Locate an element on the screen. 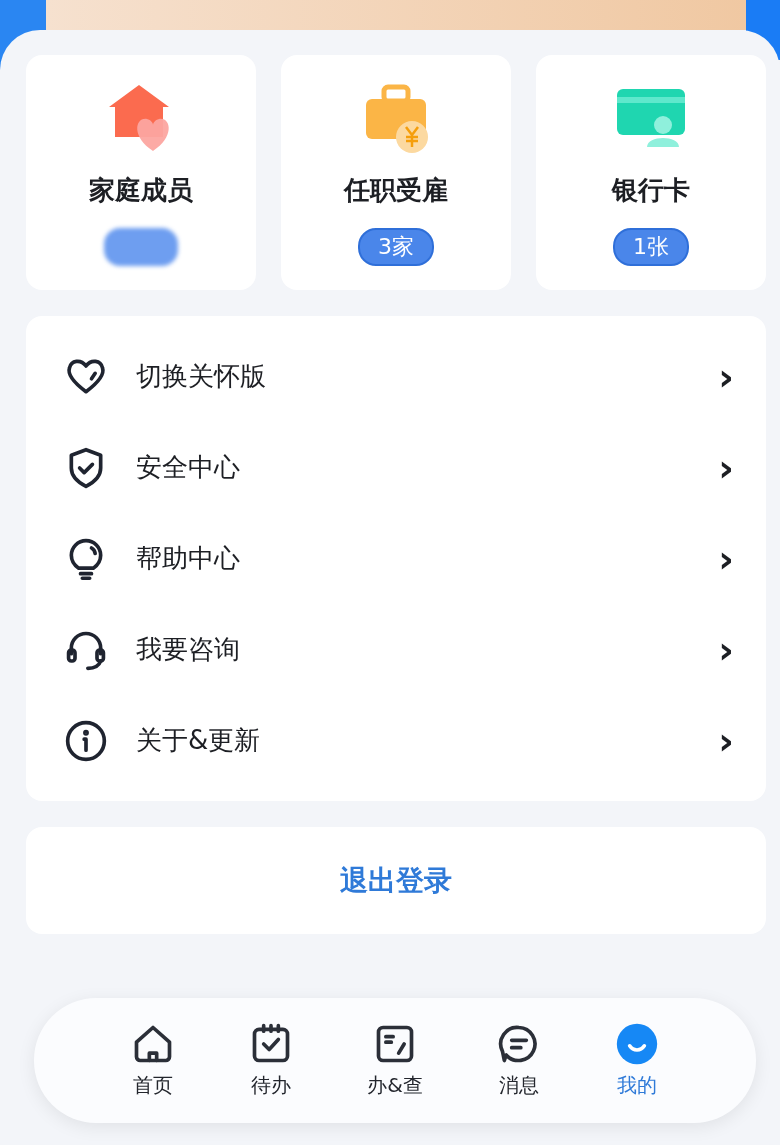  smile-icon is located at coordinates (636, 1044).